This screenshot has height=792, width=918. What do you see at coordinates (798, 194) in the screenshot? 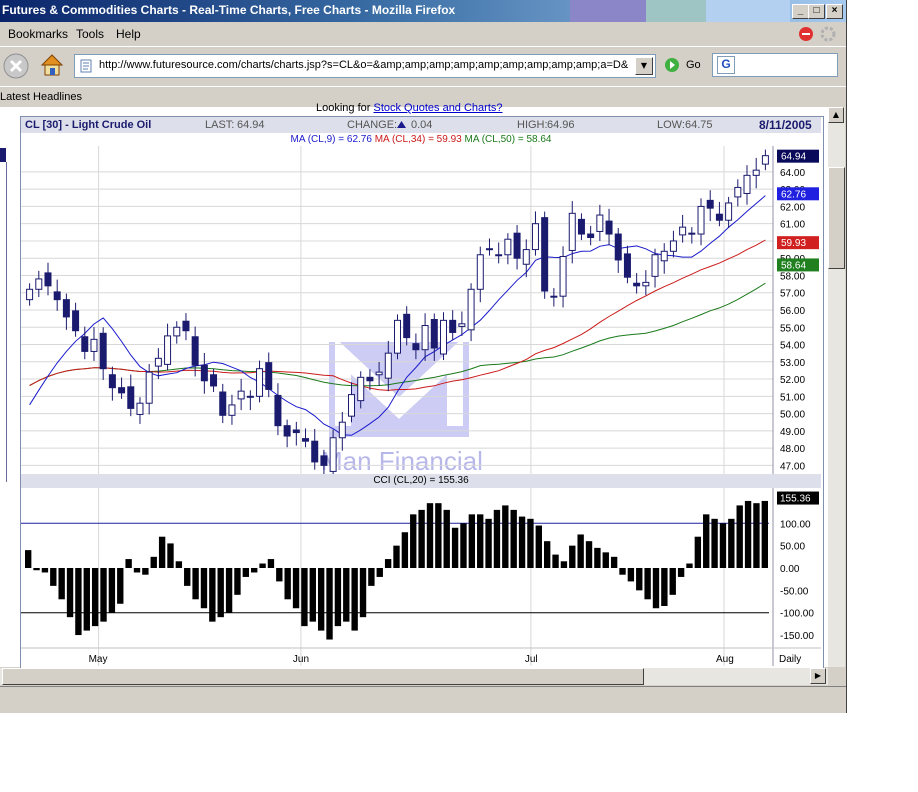
I see `ma9-price-badge: 62.76` at bounding box center [798, 194].